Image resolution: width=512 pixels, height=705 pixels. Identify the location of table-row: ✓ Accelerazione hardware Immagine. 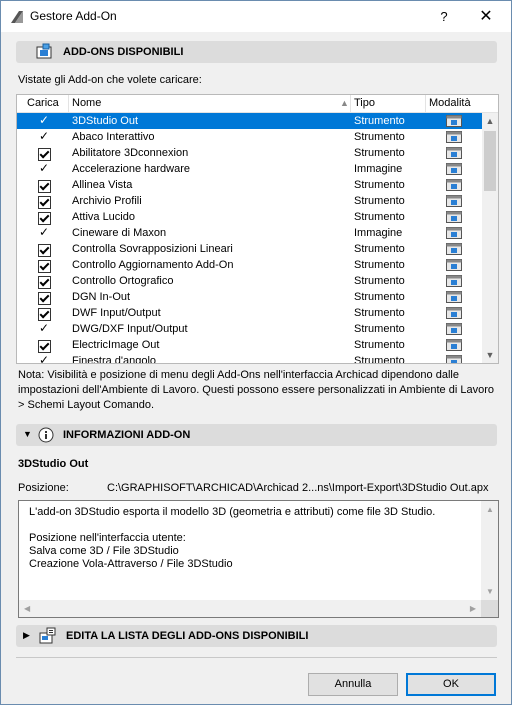
(249, 169).